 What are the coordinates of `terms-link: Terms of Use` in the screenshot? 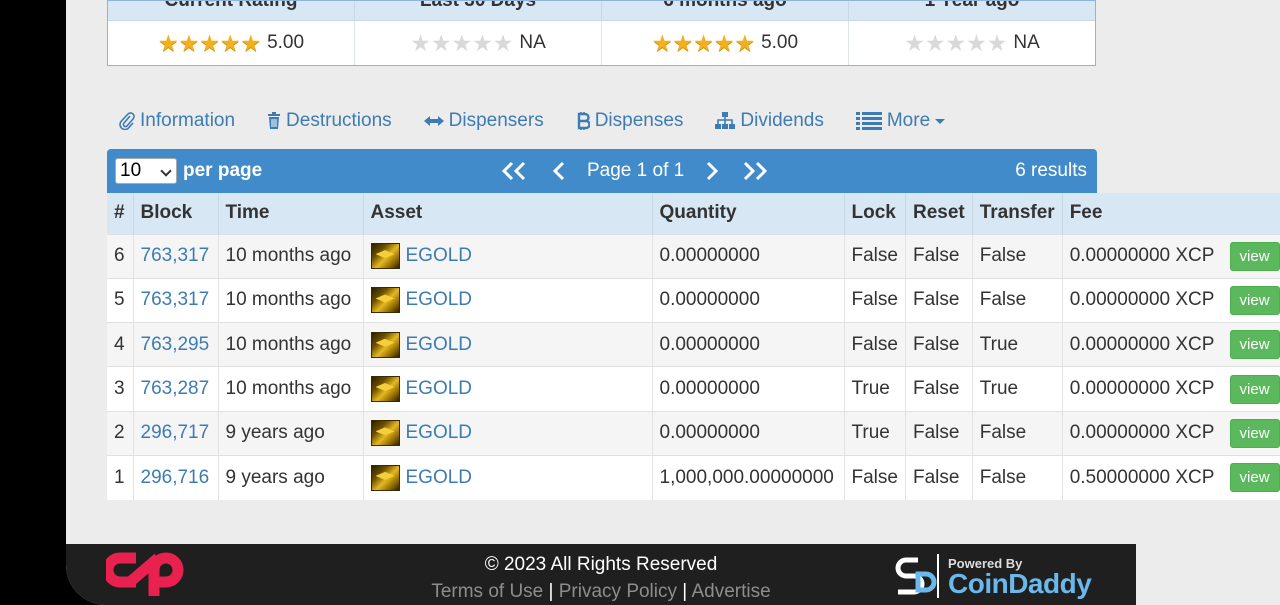 It's located at (487, 591).